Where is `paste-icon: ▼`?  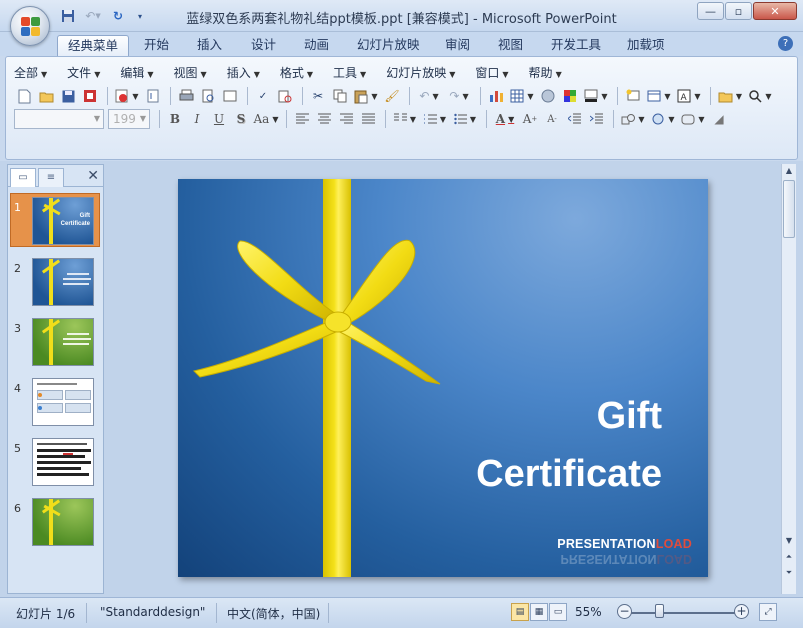
paste-icon: ▼ is located at coordinates (366, 96).